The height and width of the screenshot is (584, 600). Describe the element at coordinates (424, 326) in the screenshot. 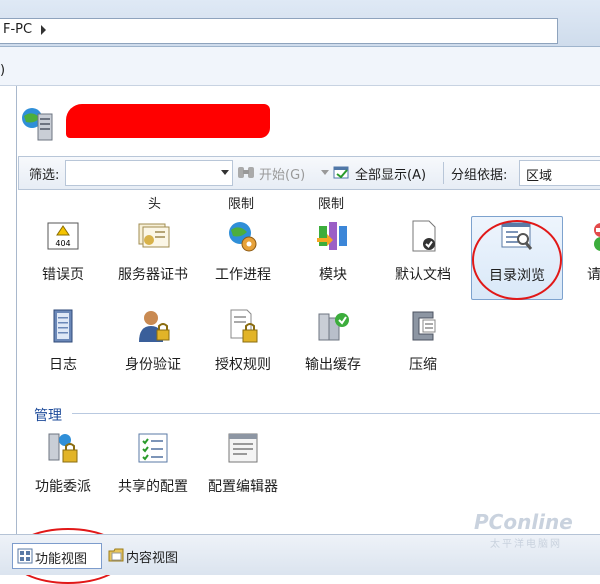

I see `compression-icon` at that location.